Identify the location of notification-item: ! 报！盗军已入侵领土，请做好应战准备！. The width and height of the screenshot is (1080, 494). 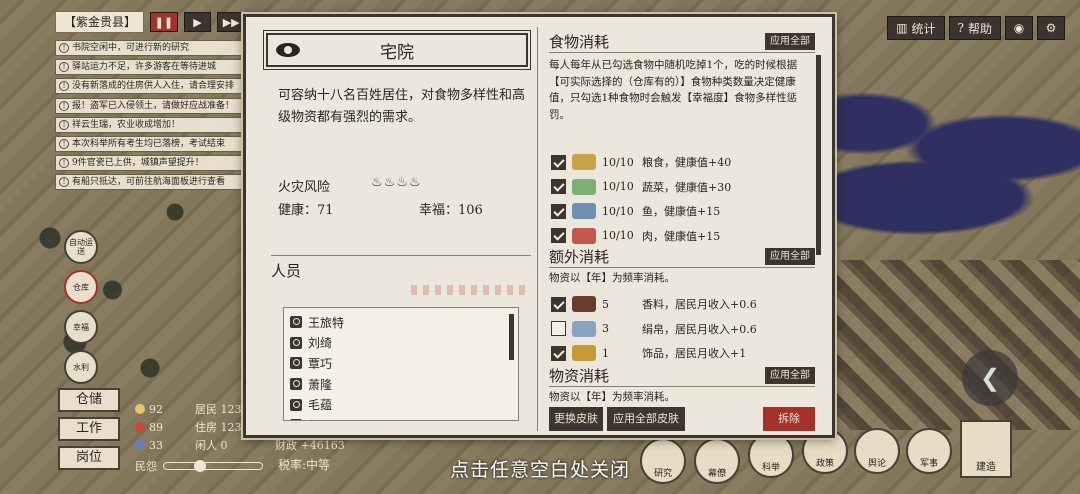
(152, 105).